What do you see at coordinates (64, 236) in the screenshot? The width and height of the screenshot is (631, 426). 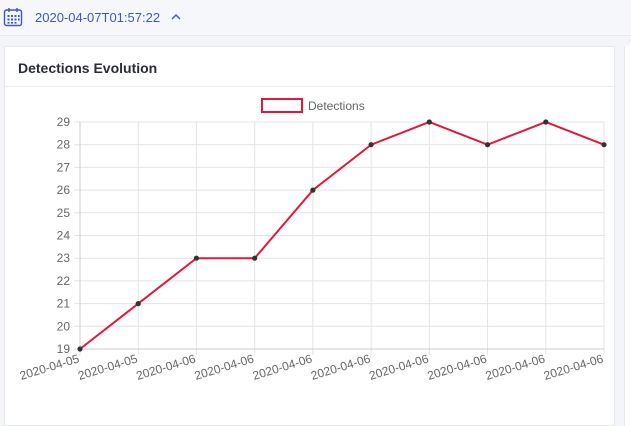 I see `y-tick-label: 24` at bounding box center [64, 236].